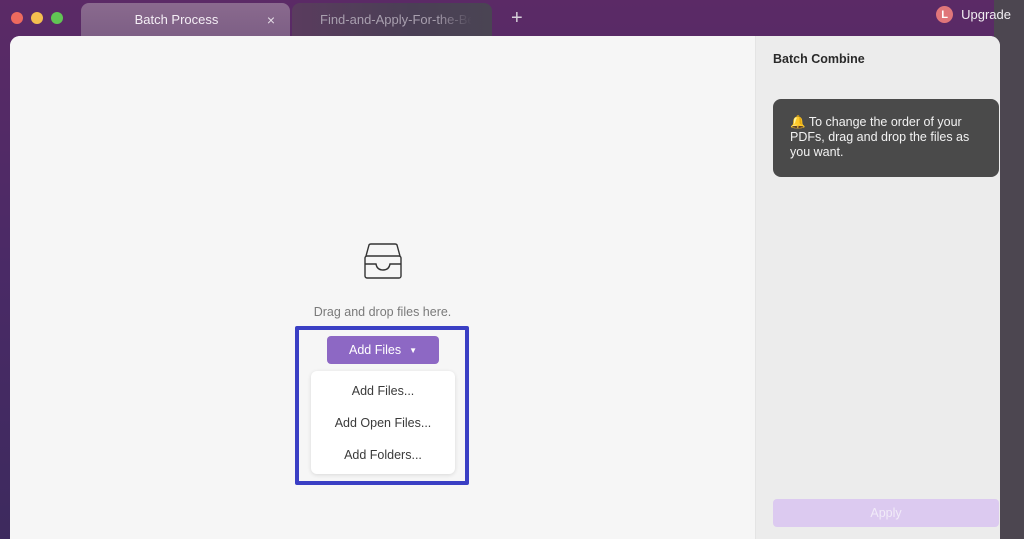  What do you see at coordinates (176, 19) in the screenshot?
I see `tab-label: Batch Process` at bounding box center [176, 19].